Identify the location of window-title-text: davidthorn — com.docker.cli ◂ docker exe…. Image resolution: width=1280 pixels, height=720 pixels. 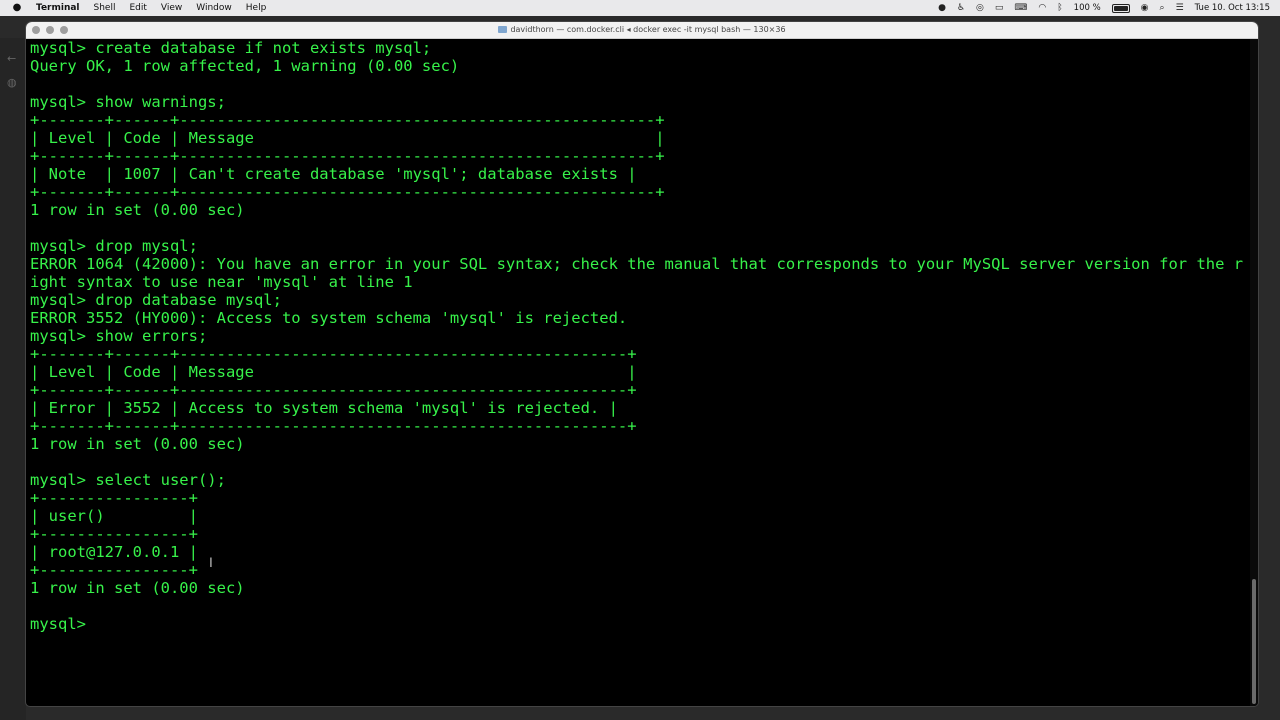
(648, 29).